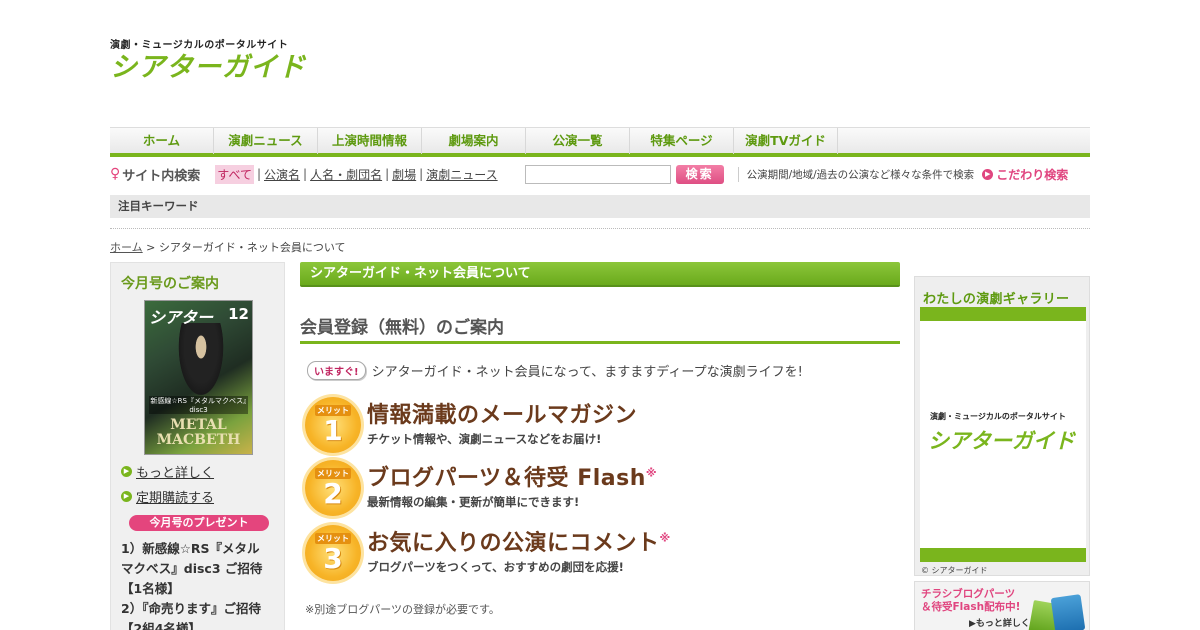 This screenshot has width=1200, height=630. Describe the element at coordinates (786, 141) in the screenshot. I see `nav-tv-guide: 演劇TVガイド` at that location.